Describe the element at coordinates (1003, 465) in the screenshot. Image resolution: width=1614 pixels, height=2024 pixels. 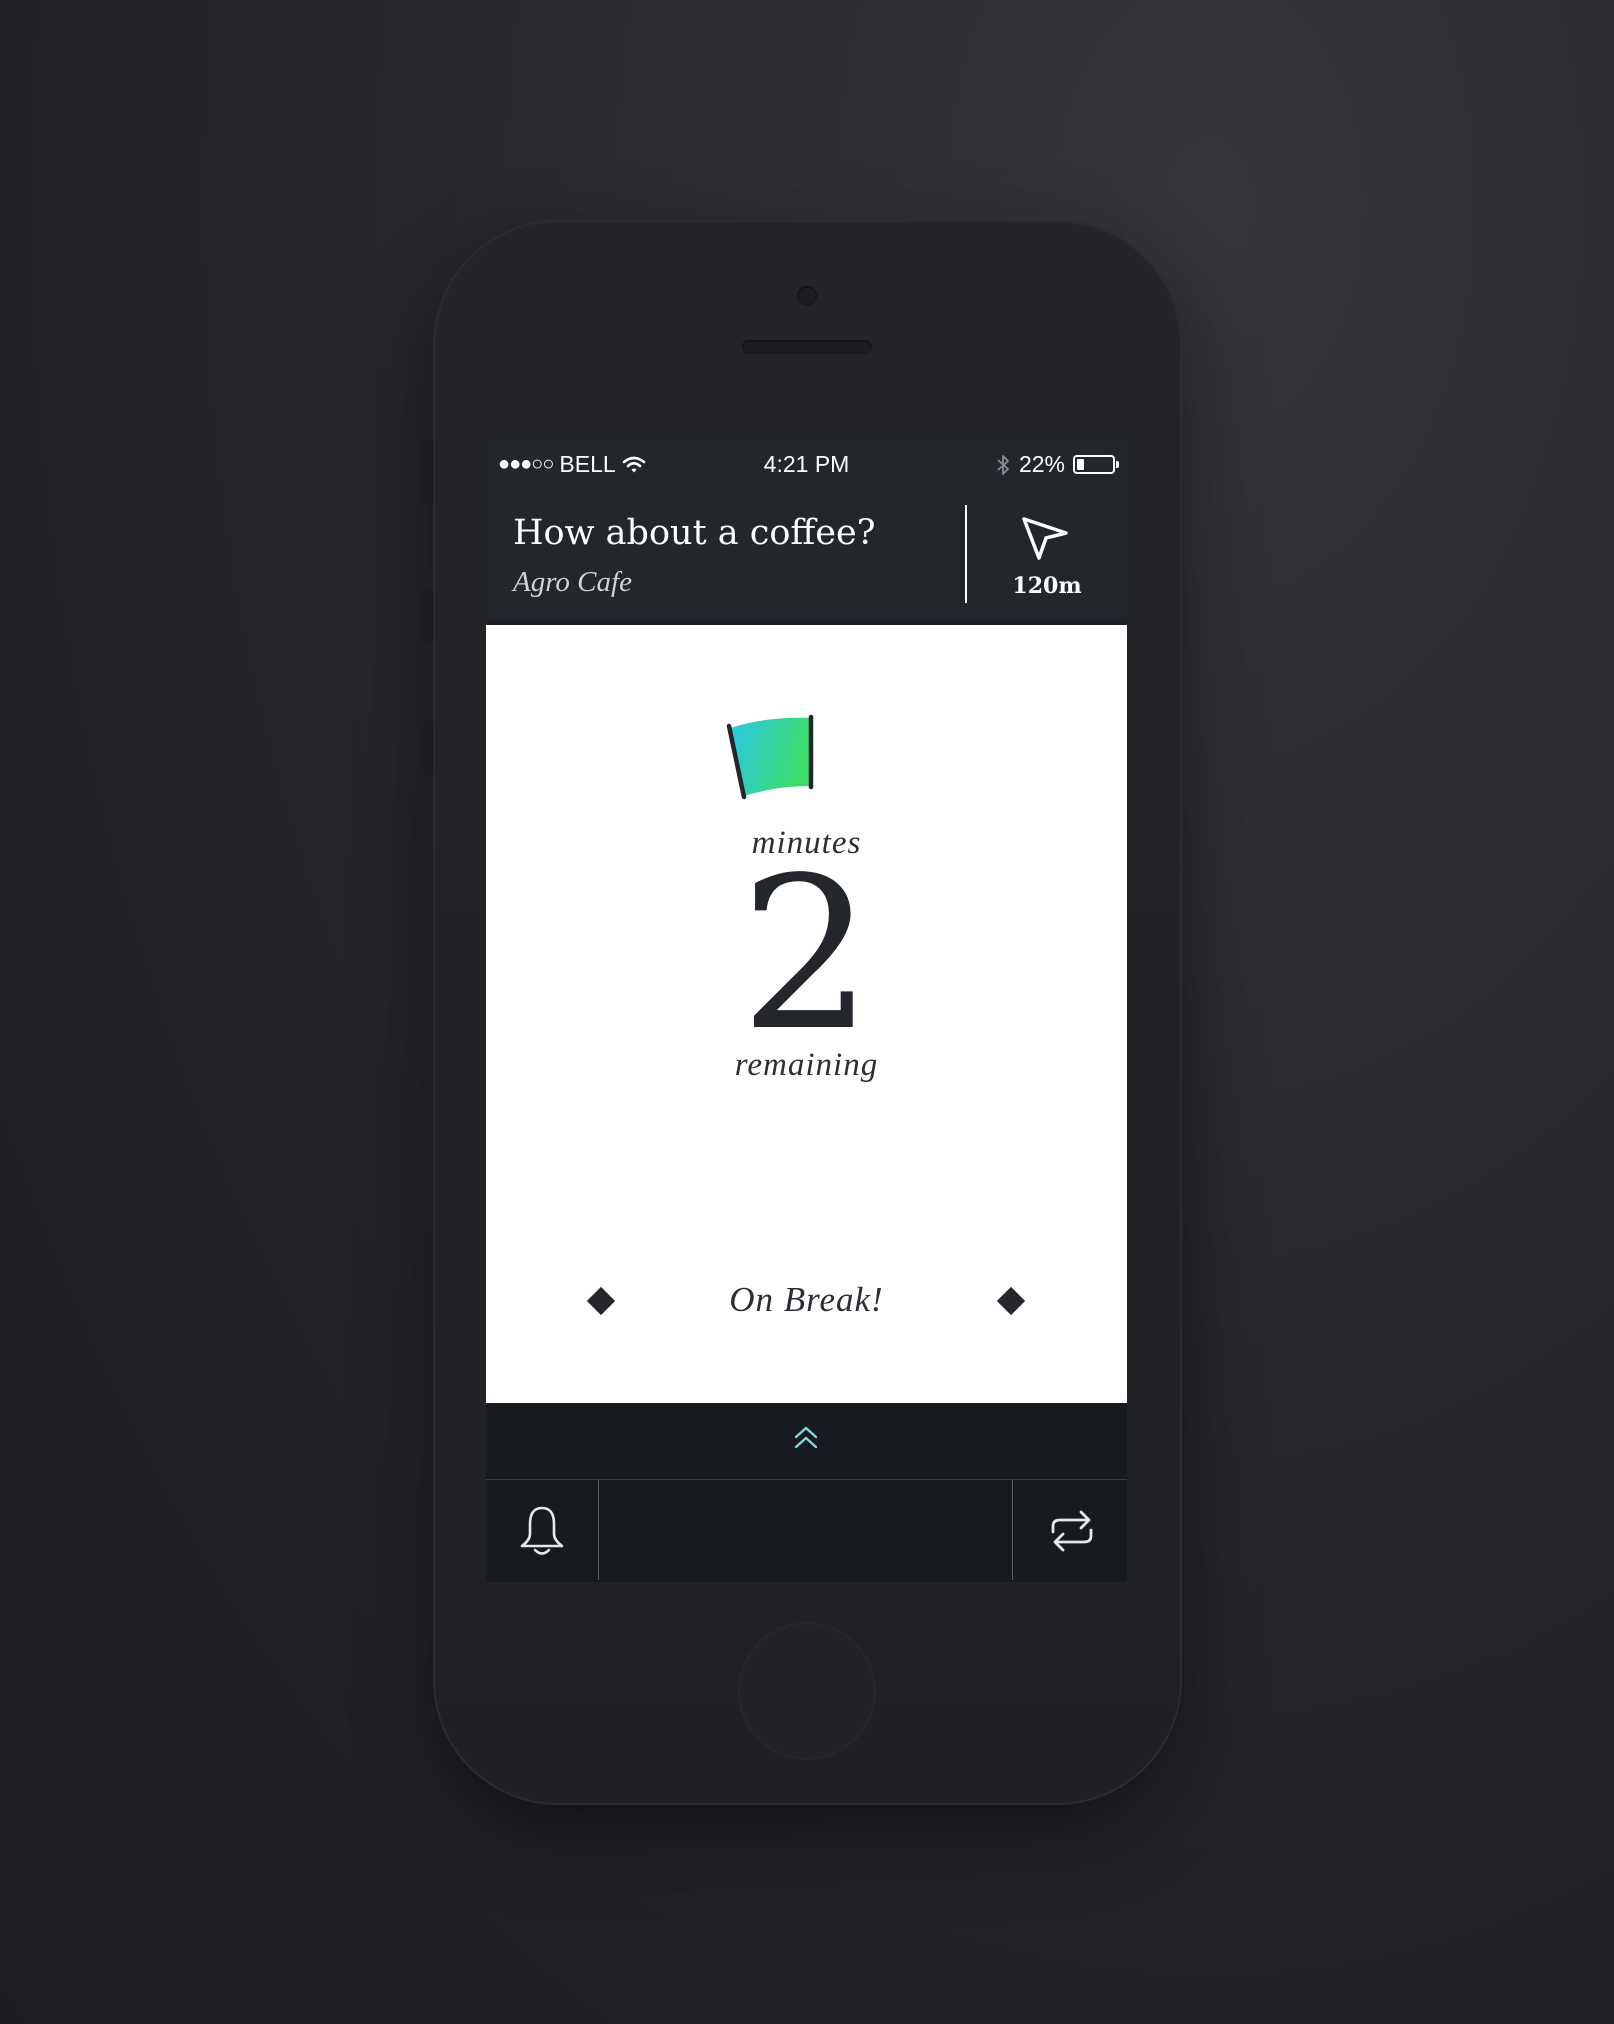
I see `bluetooth-icon` at that location.